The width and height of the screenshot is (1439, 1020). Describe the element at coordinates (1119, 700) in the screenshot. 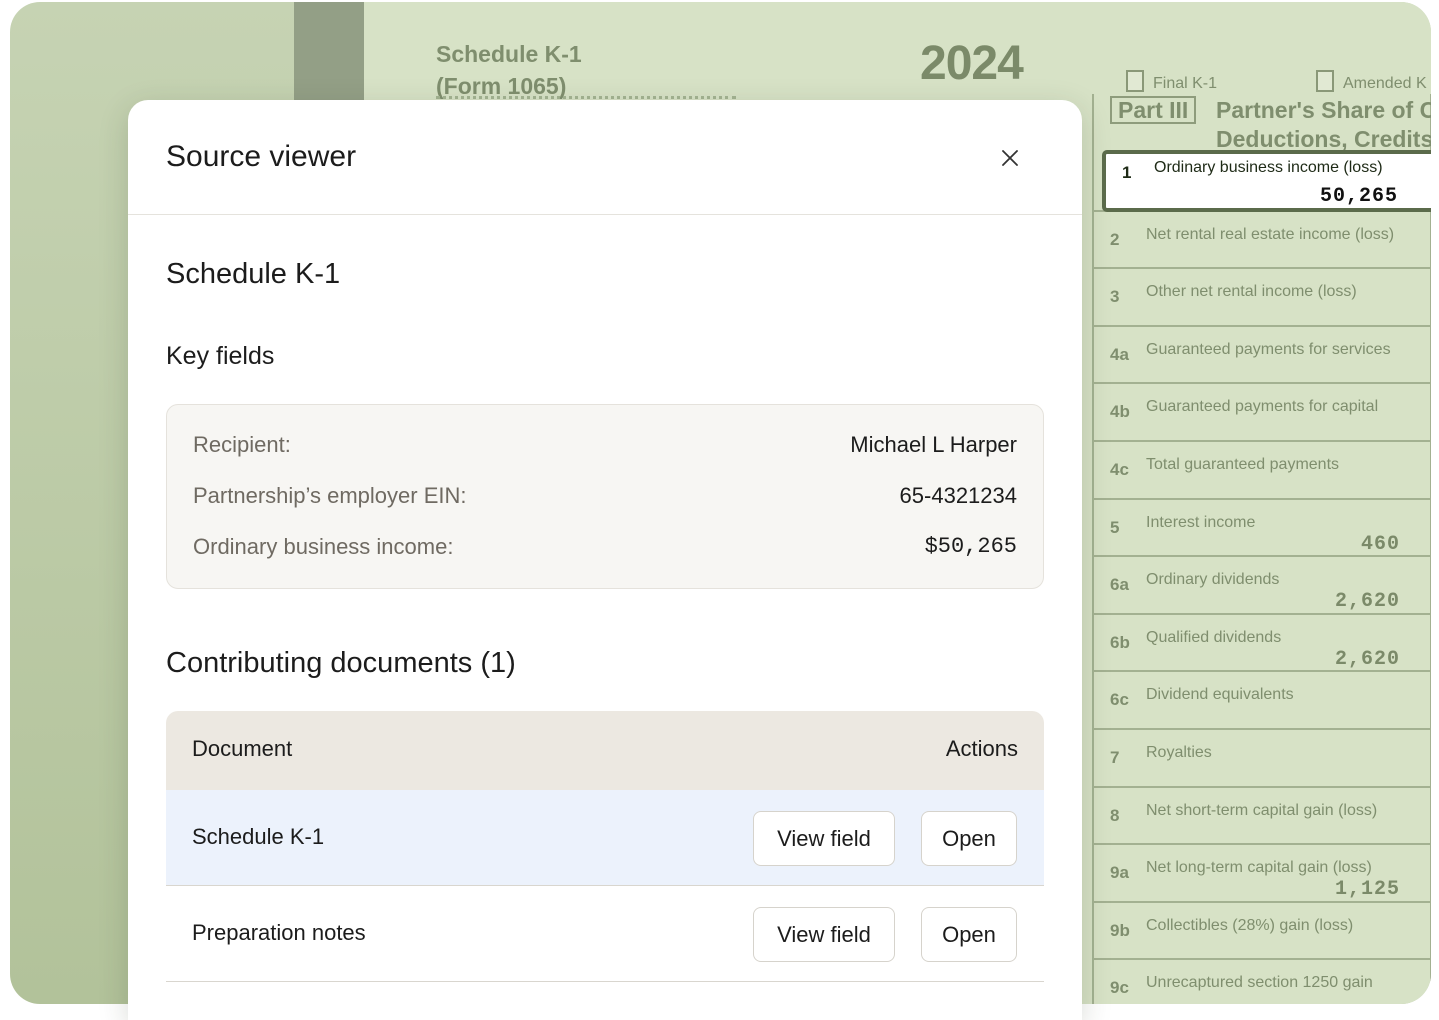

I see `k1-line-number: 6c` at that location.